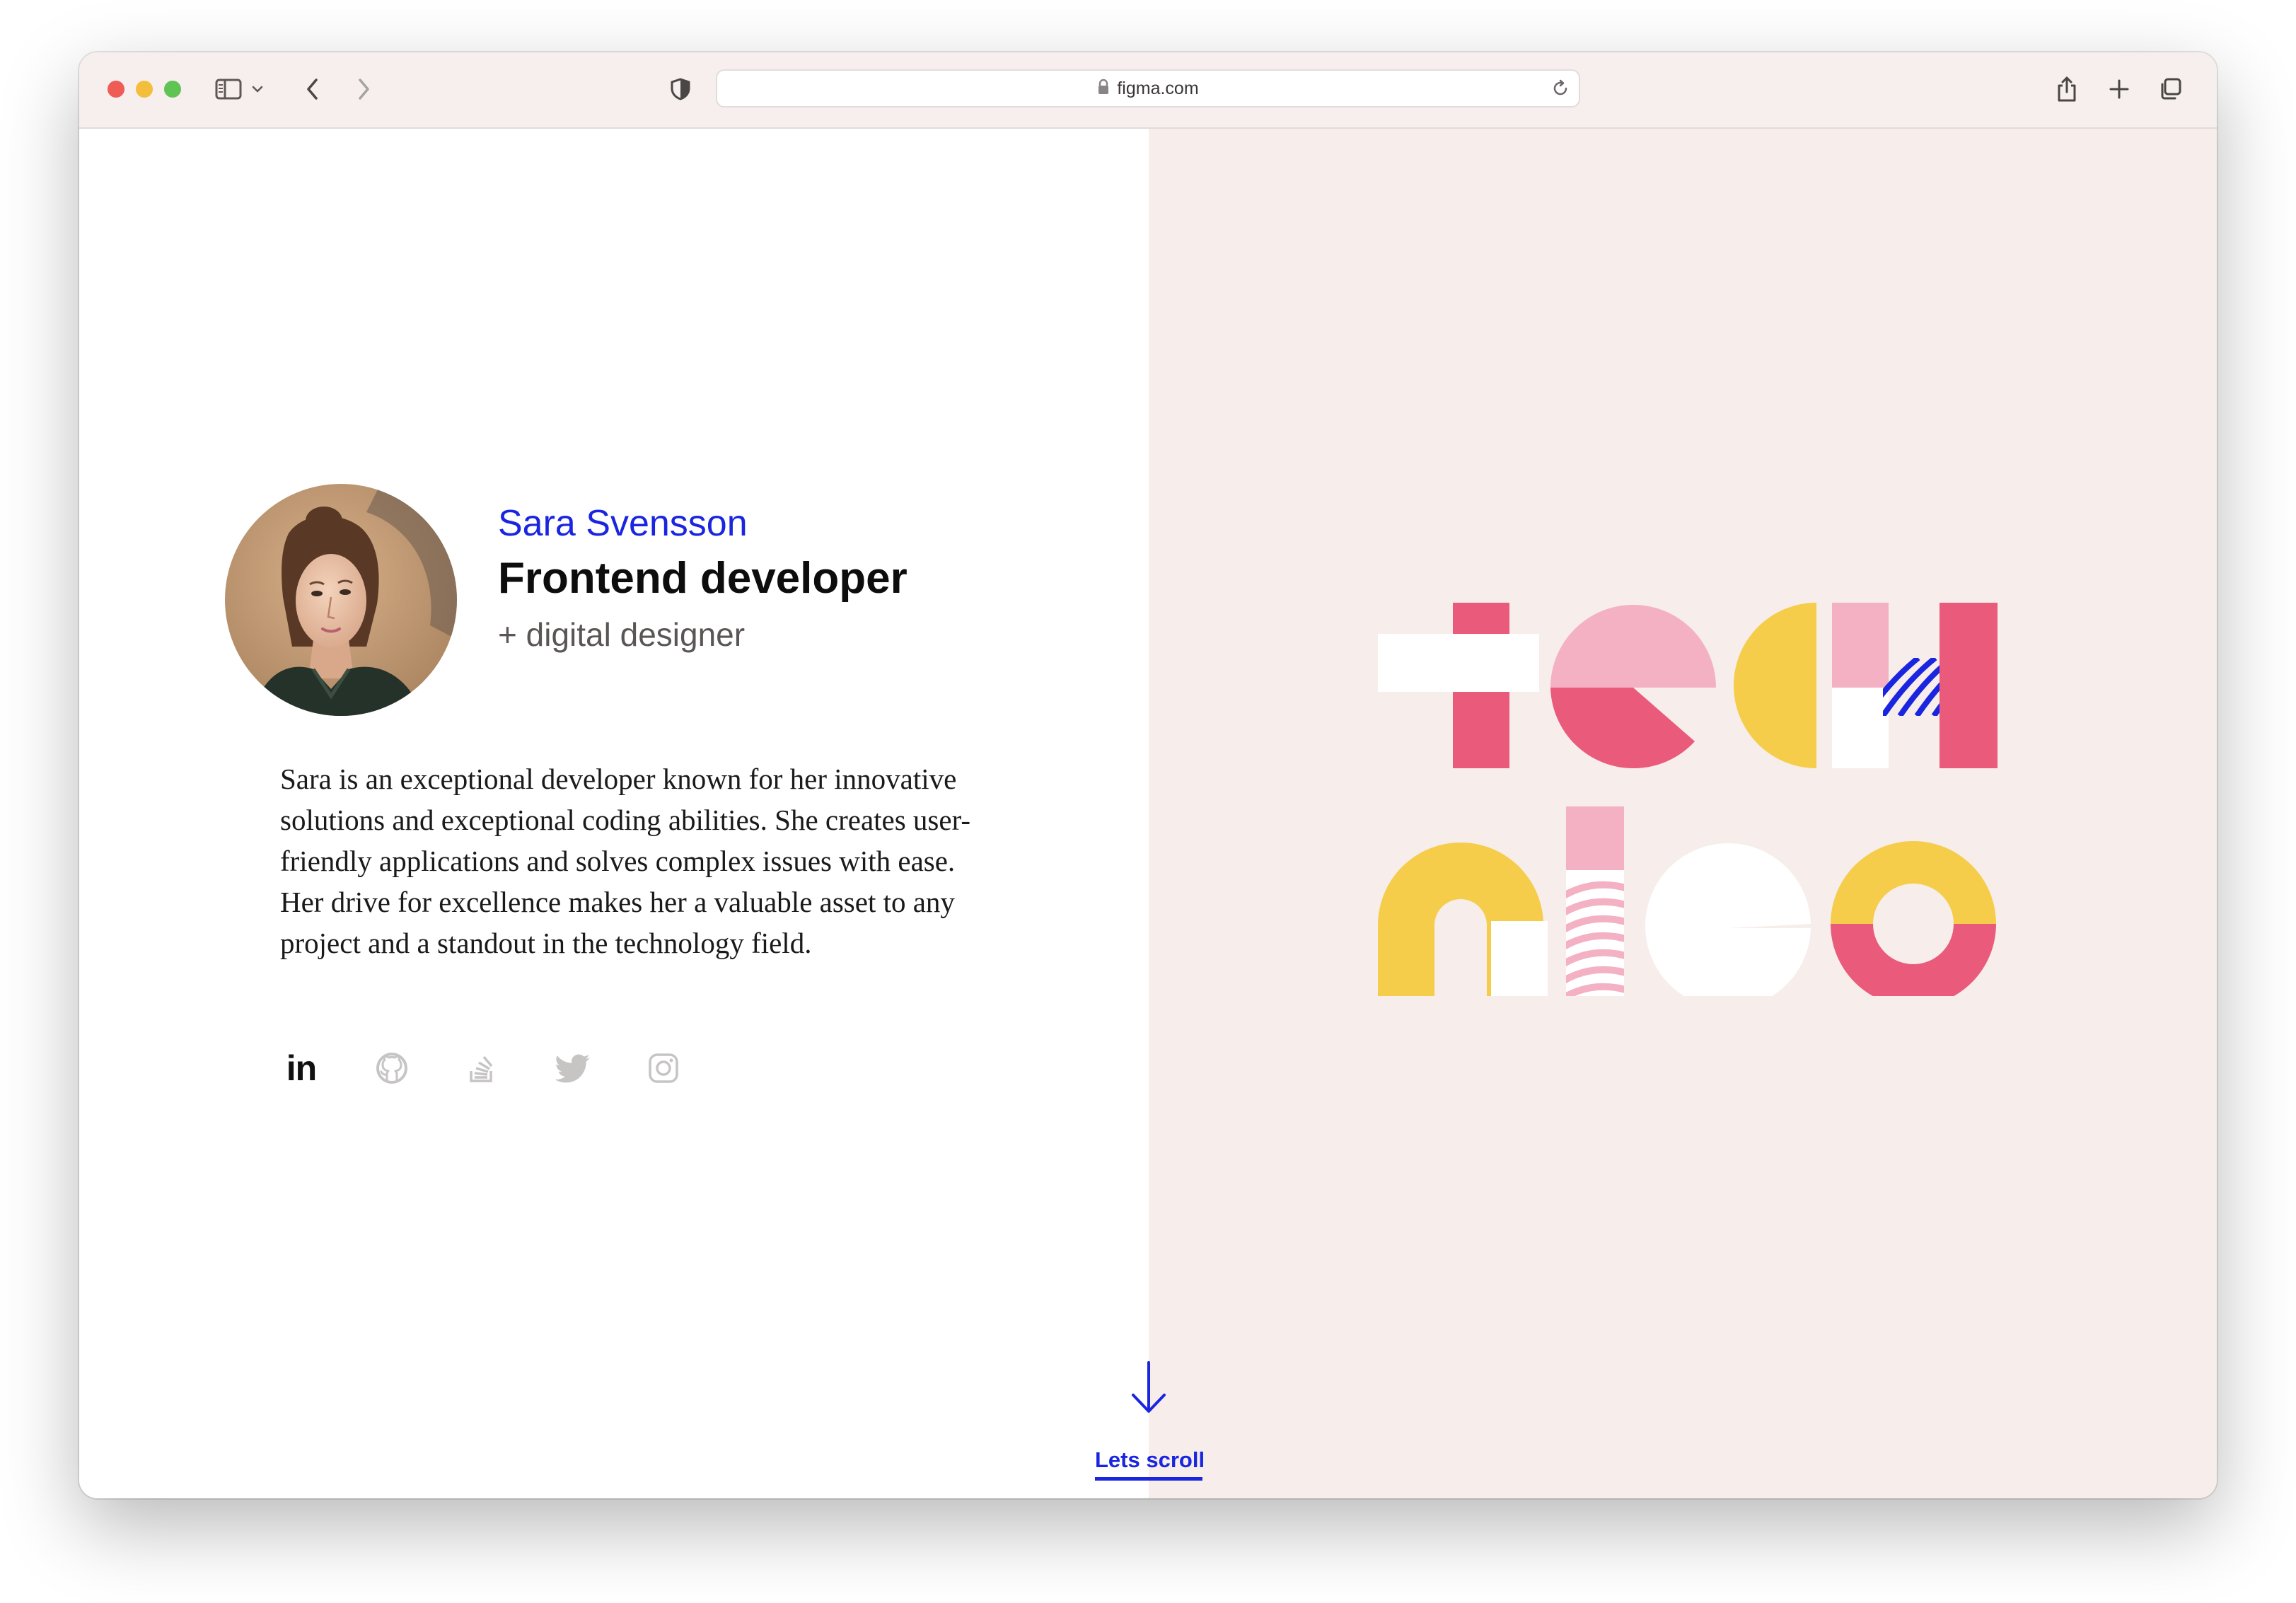 This screenshot has height=1603, width=2296. What do you see at coordinates (116, 89) in the screenshot?
I see `close-window-button` at bounding box center [116, 89].